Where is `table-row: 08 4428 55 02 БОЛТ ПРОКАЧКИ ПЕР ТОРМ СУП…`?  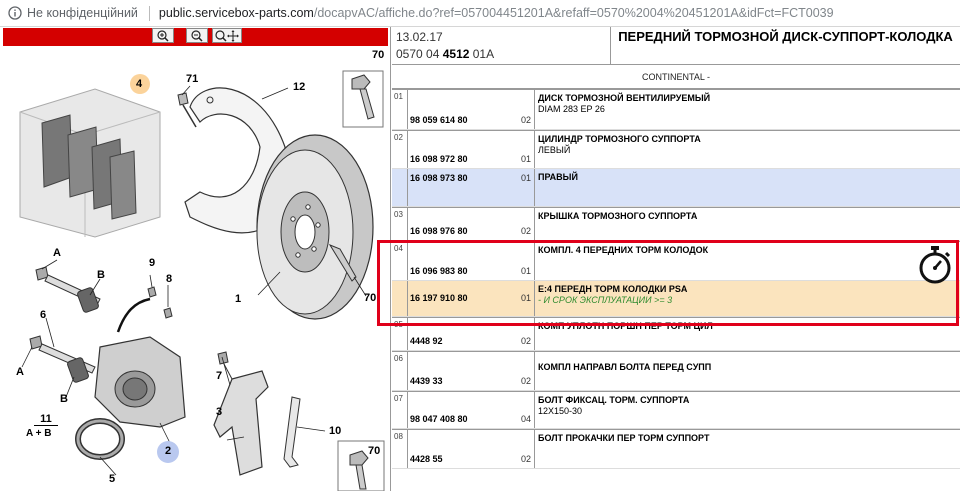
table-row: 08 4428 55 02 БОЛТ ПРОКАЧКИ ПЕР ТОРМ СУП… is located at coordinates (676, 449).